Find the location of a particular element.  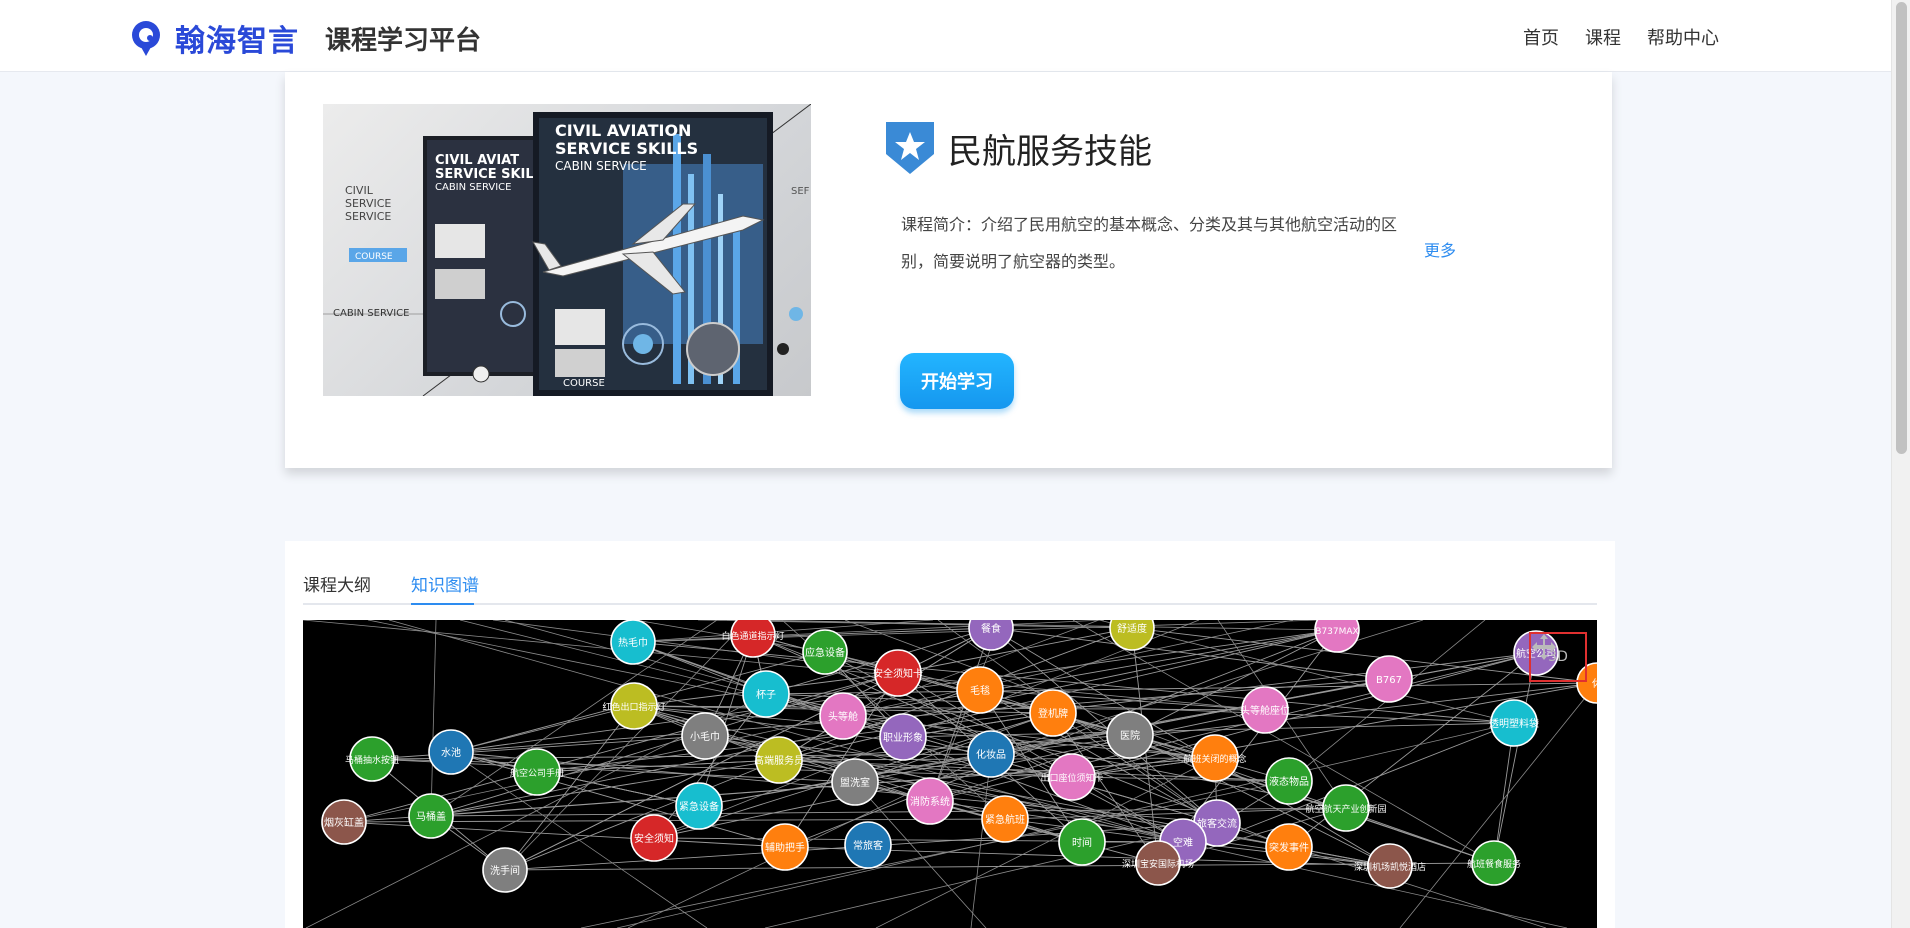

graph-node: 液态物品 is located at coordinates (1289, 781).